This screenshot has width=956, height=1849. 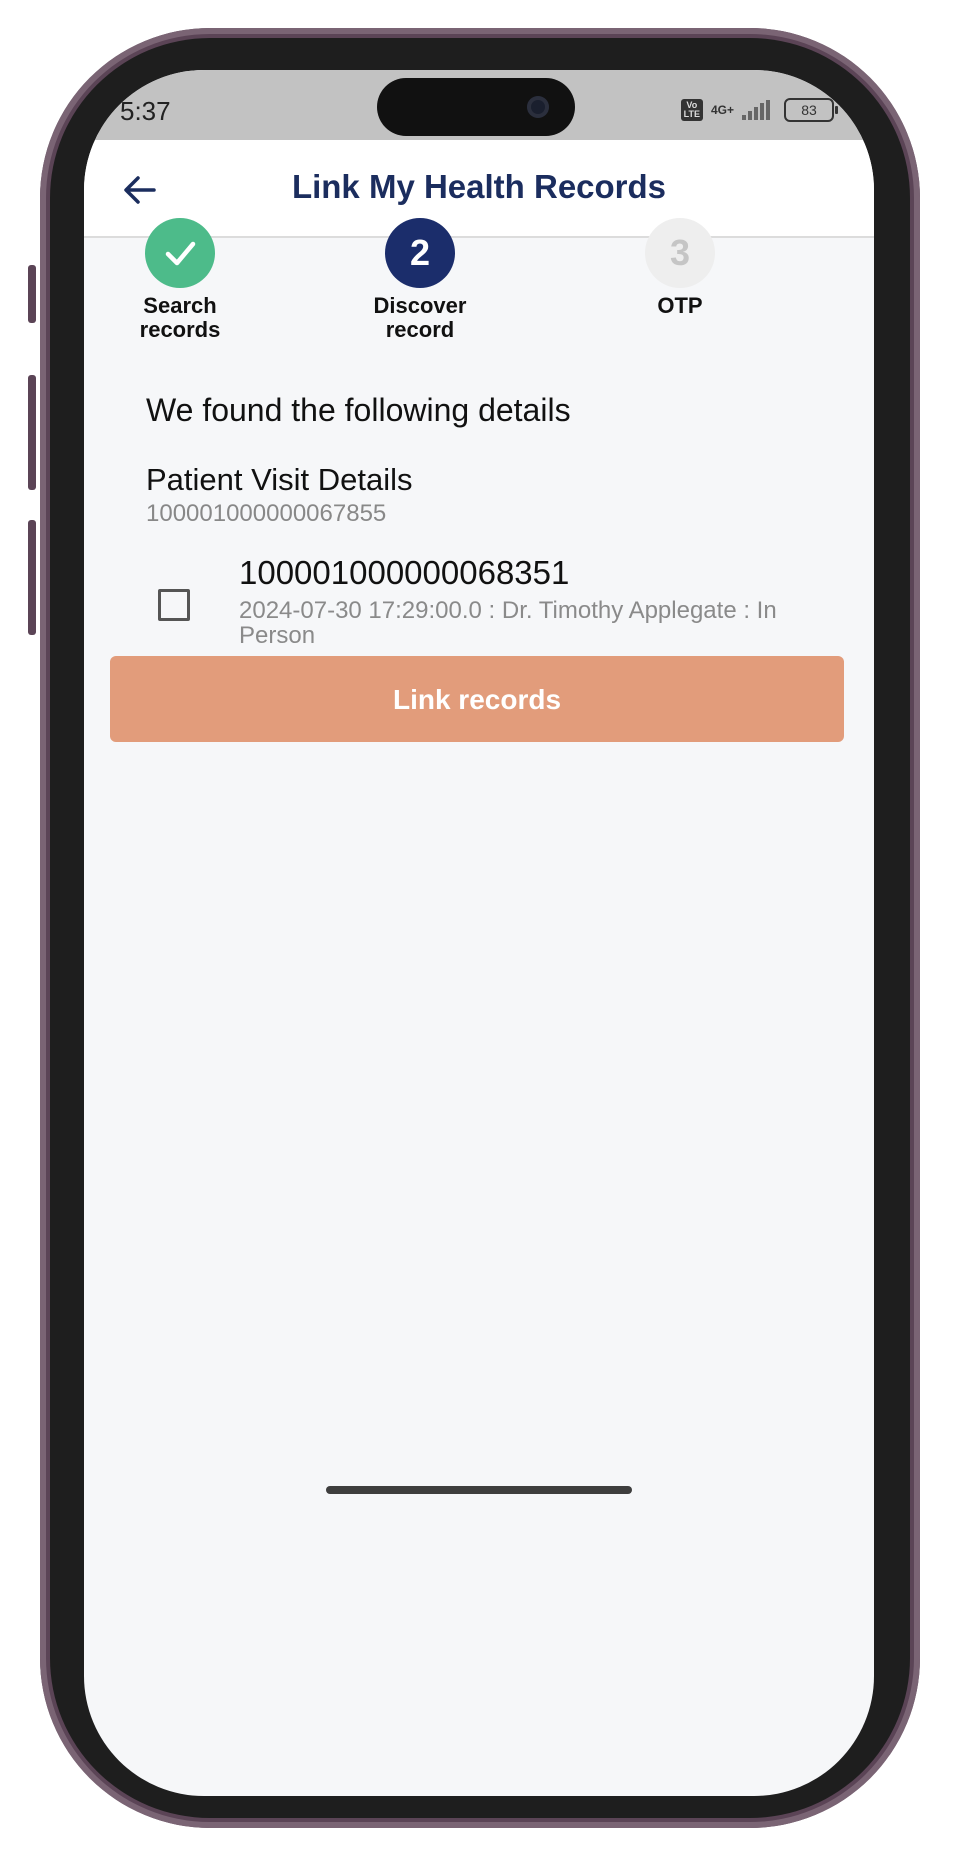 I want to click on check-icon, so click(x=180, y=253).